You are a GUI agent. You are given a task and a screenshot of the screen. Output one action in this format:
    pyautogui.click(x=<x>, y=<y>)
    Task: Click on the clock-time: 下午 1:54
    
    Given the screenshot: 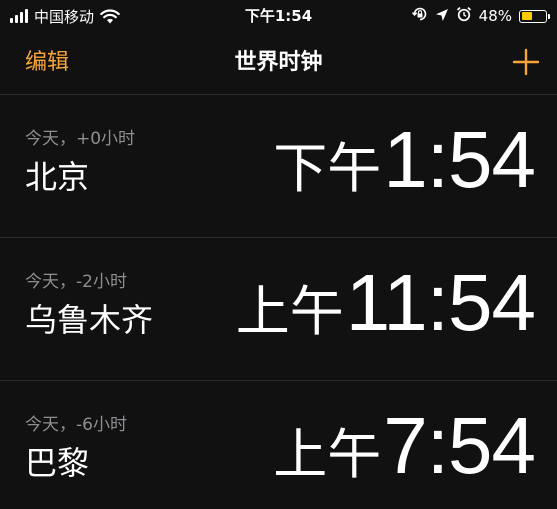 What is the action you would take?
    pyautogui.click(x=404, y=162)
    